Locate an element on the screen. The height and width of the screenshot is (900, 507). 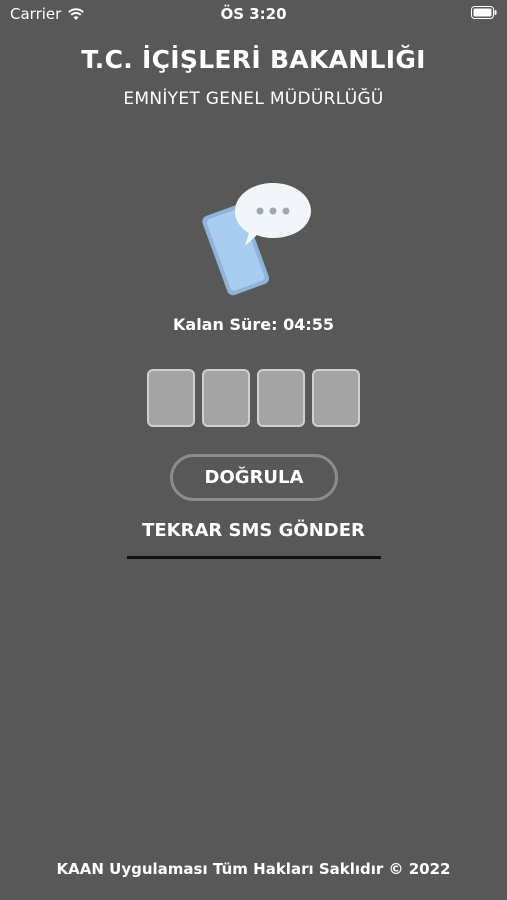
countdown-timer: Kalan Süre: 04:55 is located at coordinates (253, 324).